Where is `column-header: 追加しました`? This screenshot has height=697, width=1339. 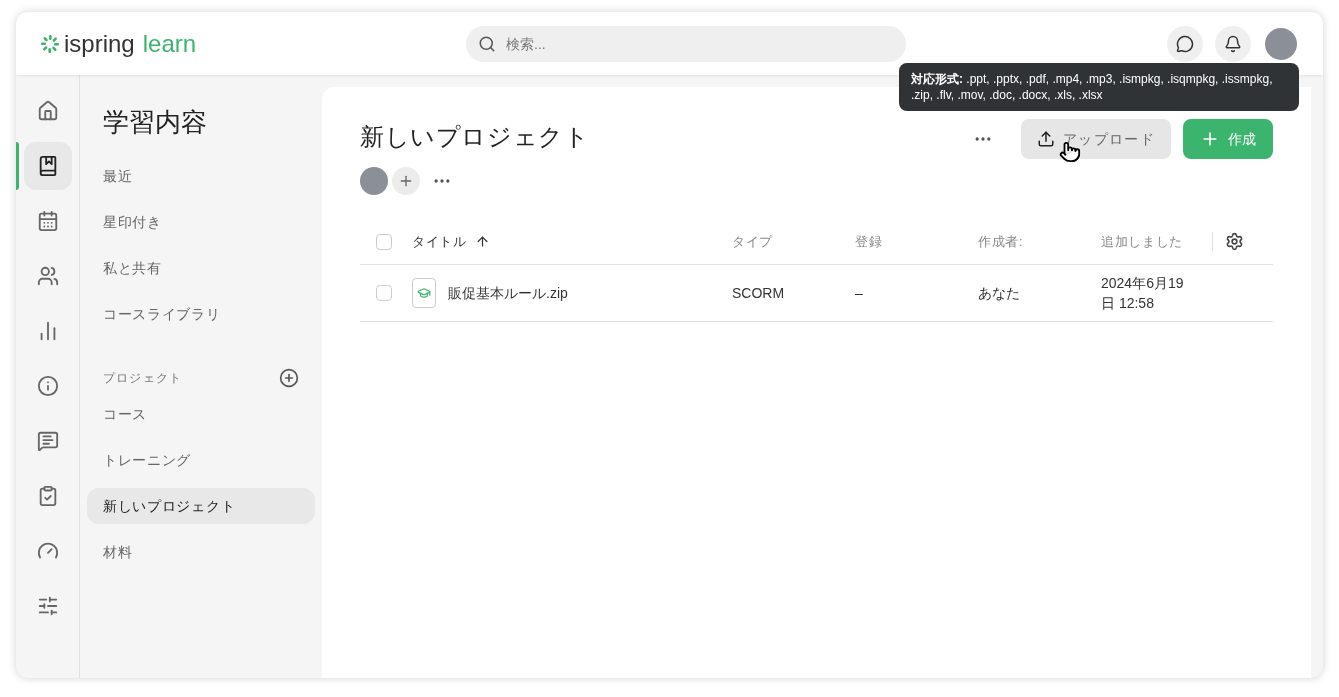
column-header: 追加しました is located at coordinates (1157, 241).